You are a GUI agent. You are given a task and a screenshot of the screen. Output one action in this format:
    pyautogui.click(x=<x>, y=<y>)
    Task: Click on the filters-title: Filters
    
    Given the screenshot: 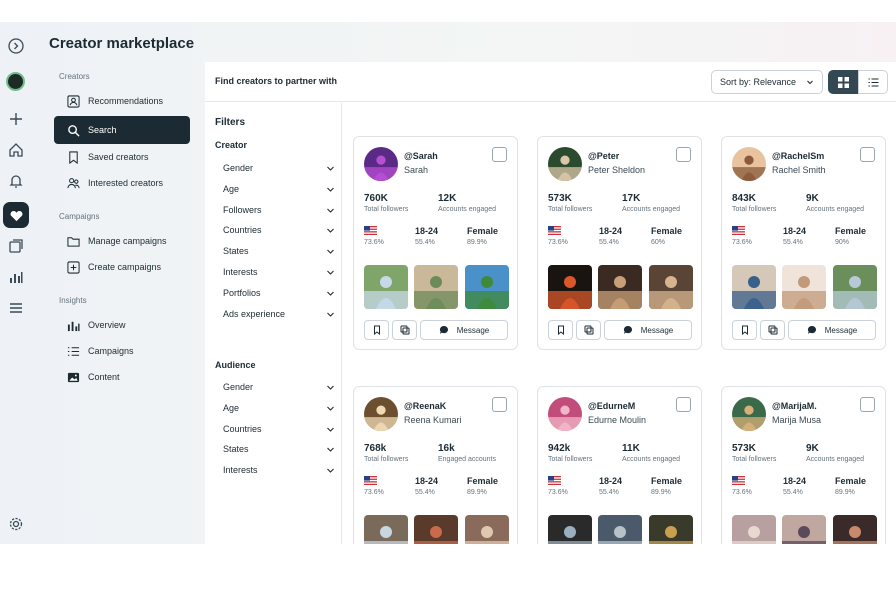 What is the action you would take?
    pyautogui.click(x=230, y=122)
    